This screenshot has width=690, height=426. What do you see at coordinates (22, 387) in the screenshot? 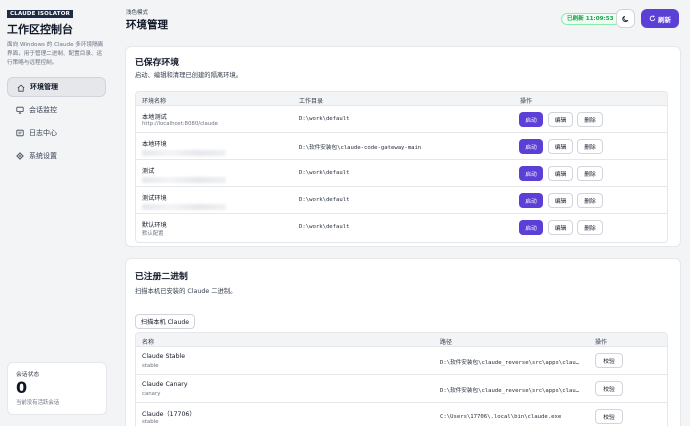
I see `session-count: 0` at bounding box center [22, 387].